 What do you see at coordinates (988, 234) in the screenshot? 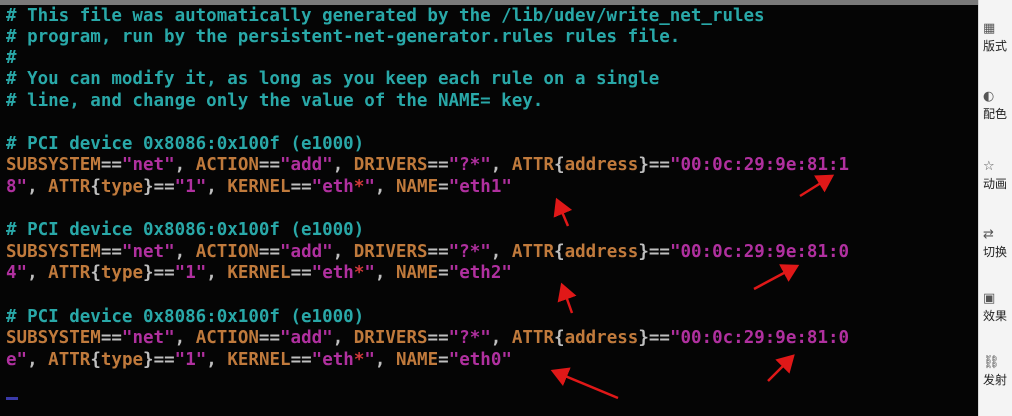
I see `transition-icon: ⇄` at bounding box center [988, 234].